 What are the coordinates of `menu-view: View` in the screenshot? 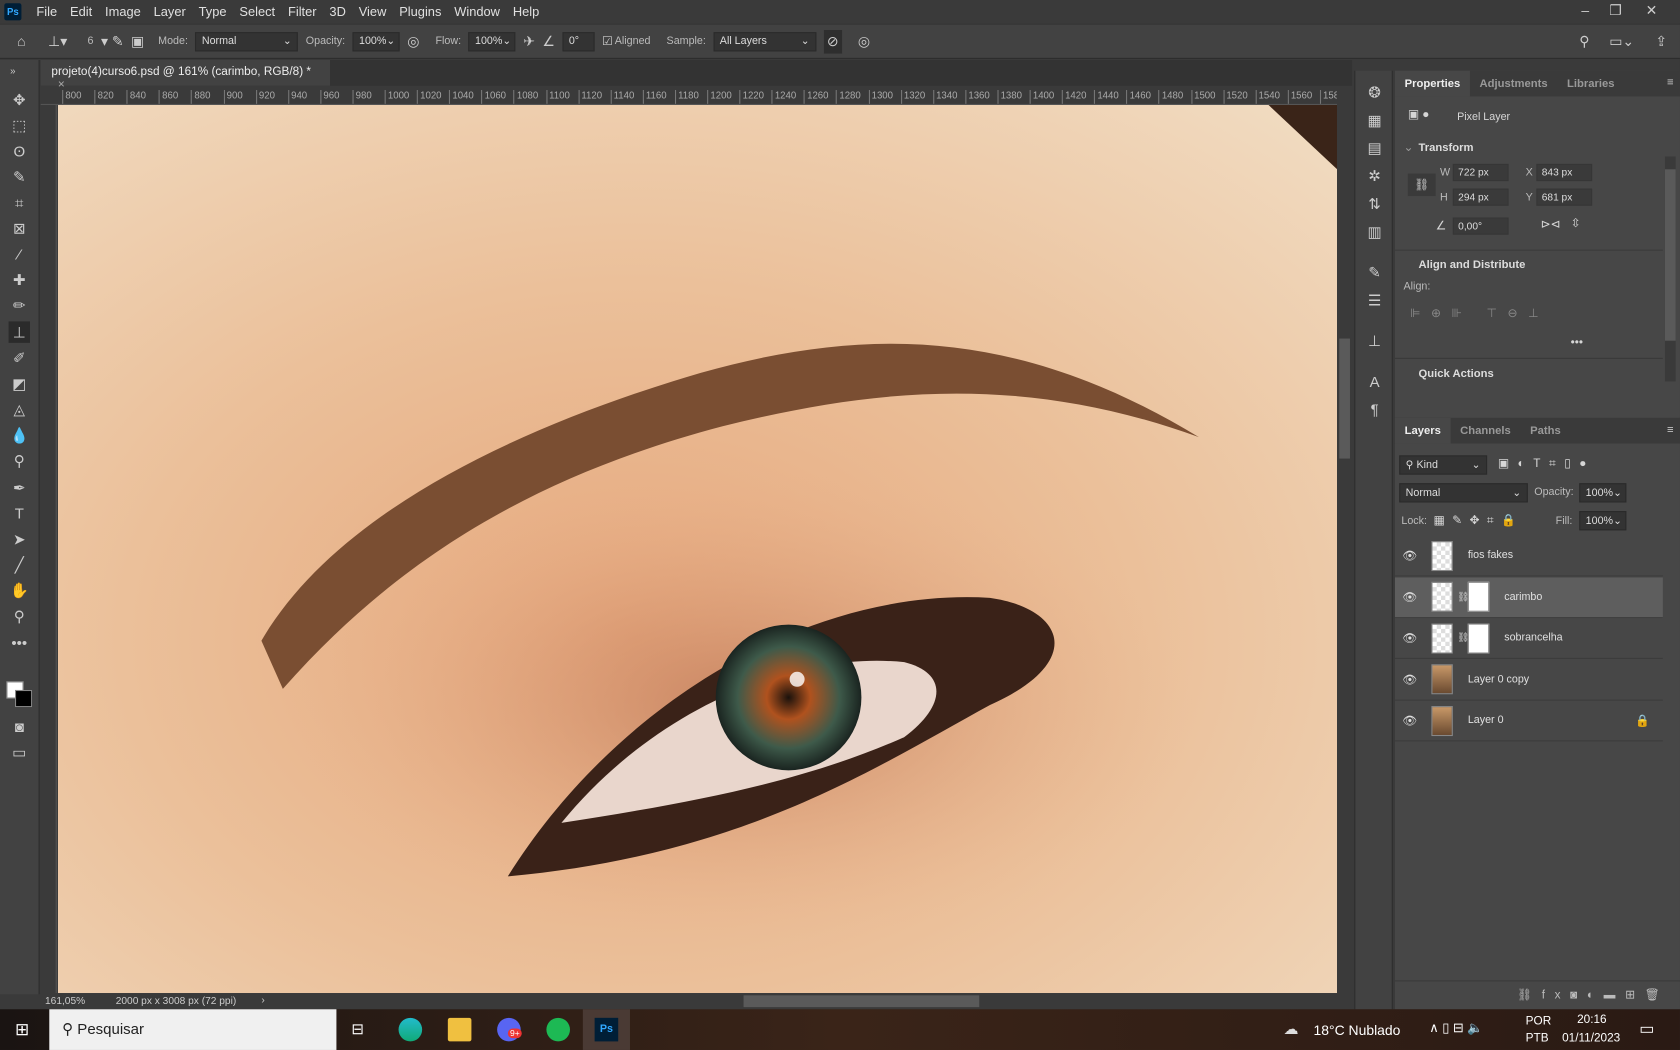 It's located at (372, 11).